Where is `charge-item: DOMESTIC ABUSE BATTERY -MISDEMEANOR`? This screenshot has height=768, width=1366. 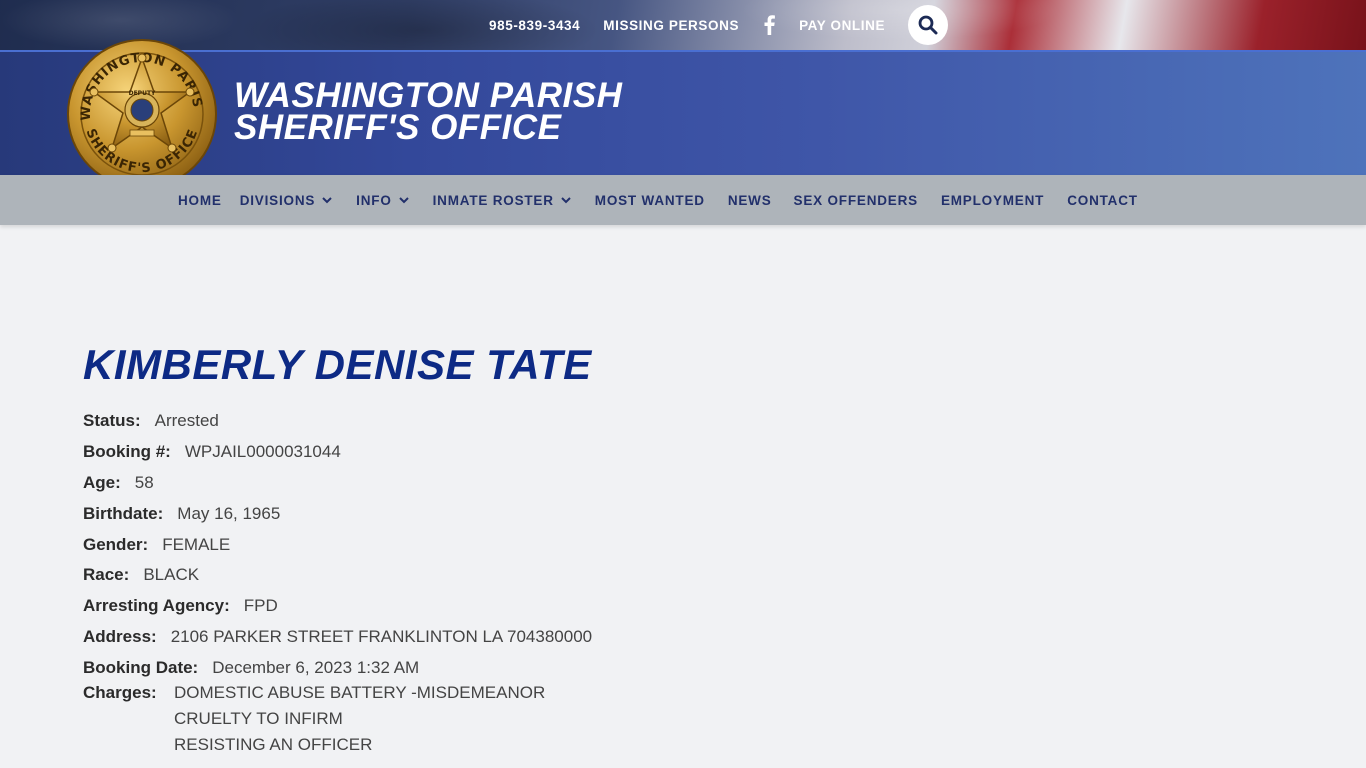
charge-item: DOMESTIC ABUSE BATTERY -MISDEMEANOR is located at coordinates (360, 693).